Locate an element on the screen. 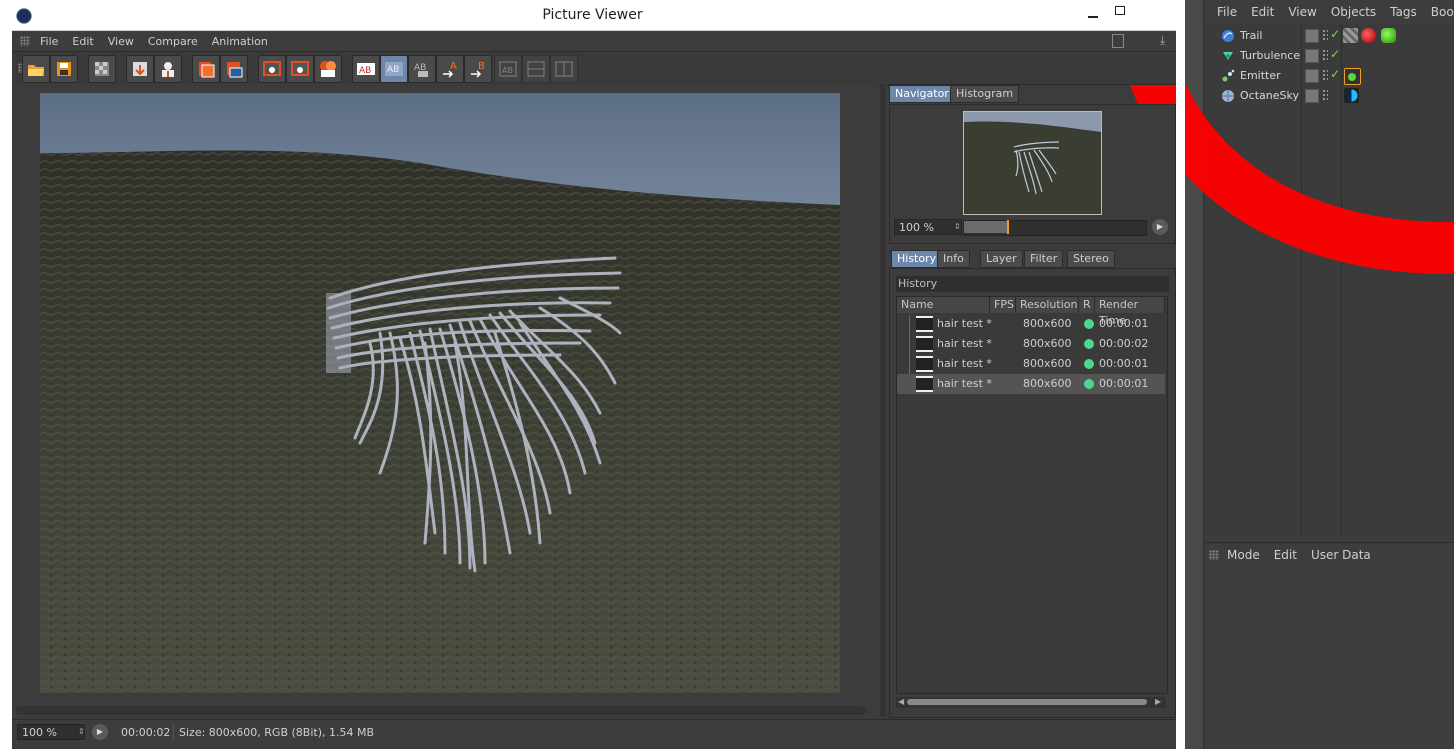 The image size is (1454, 749). layout-1-icon: AB is located at coordinates (508, 69).